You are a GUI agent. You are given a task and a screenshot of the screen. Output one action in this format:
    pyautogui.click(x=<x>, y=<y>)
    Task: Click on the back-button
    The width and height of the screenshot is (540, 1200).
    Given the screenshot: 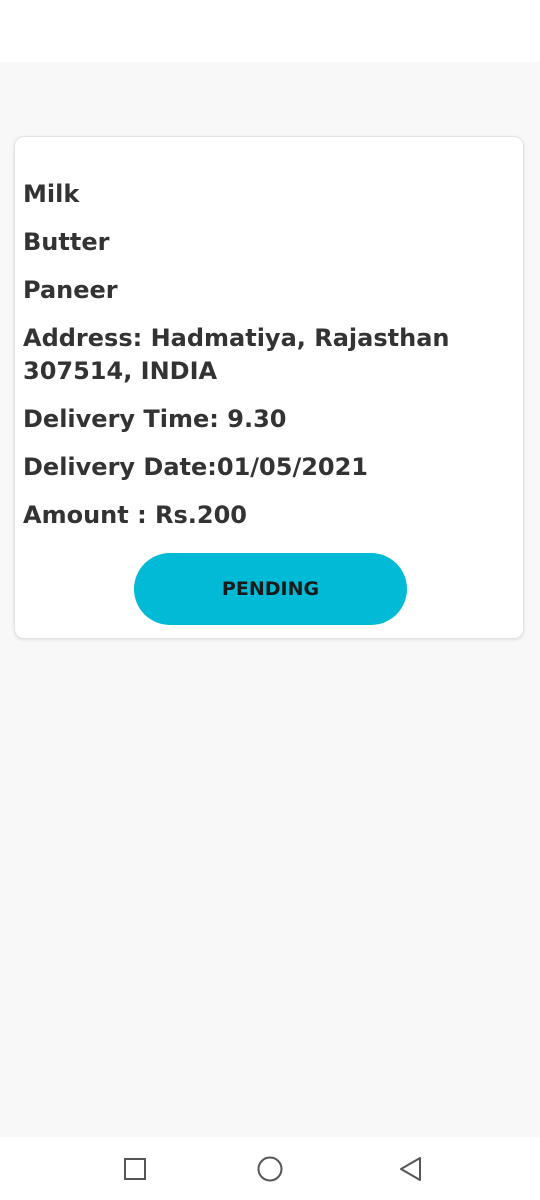 What is the action you would take?
    pyautogui.click(x=410, y=1169)
    